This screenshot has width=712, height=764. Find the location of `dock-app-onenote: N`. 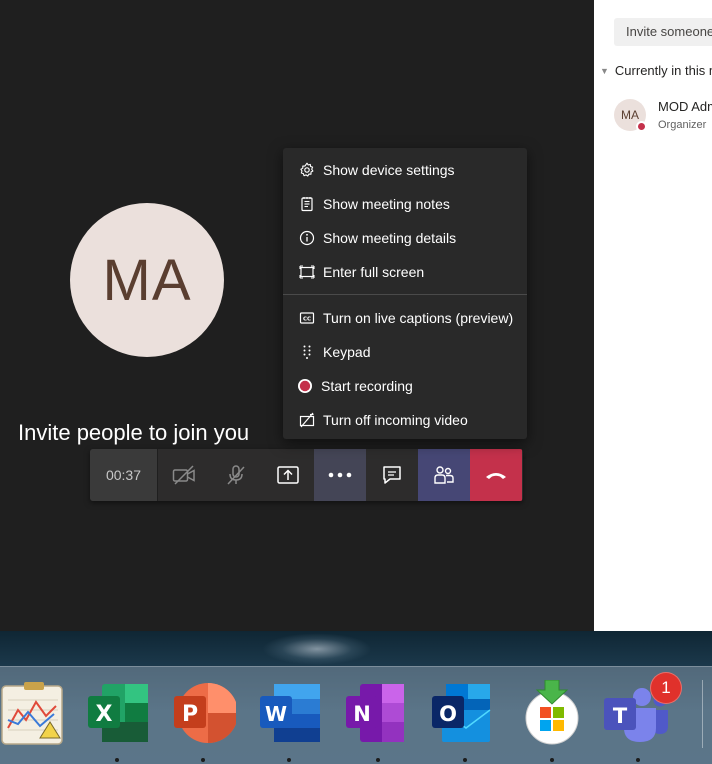

dock-app-onenote: N is located at coordinates (375, 713).